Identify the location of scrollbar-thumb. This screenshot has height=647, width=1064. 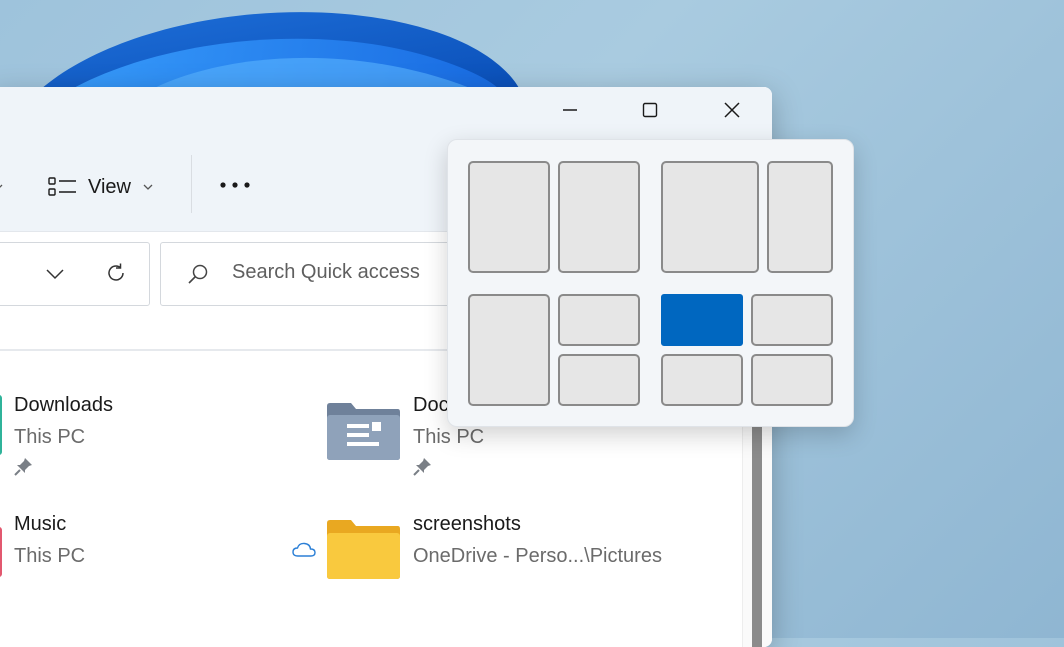
(757, 536).